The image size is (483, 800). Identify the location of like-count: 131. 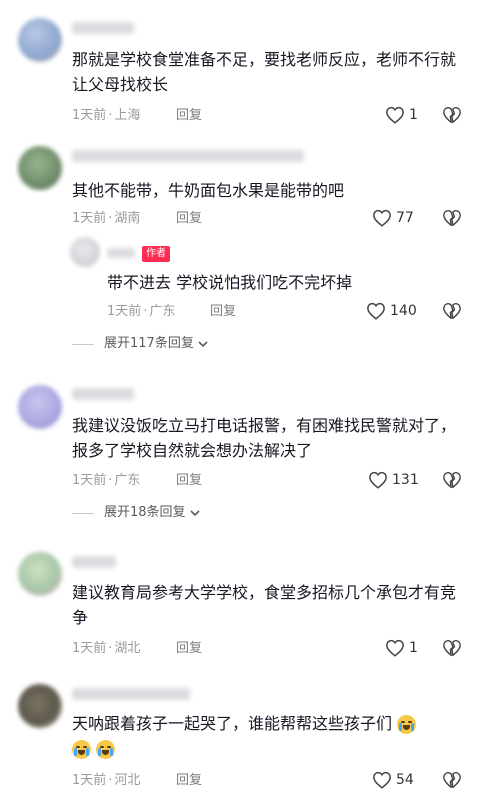
(405, 480).